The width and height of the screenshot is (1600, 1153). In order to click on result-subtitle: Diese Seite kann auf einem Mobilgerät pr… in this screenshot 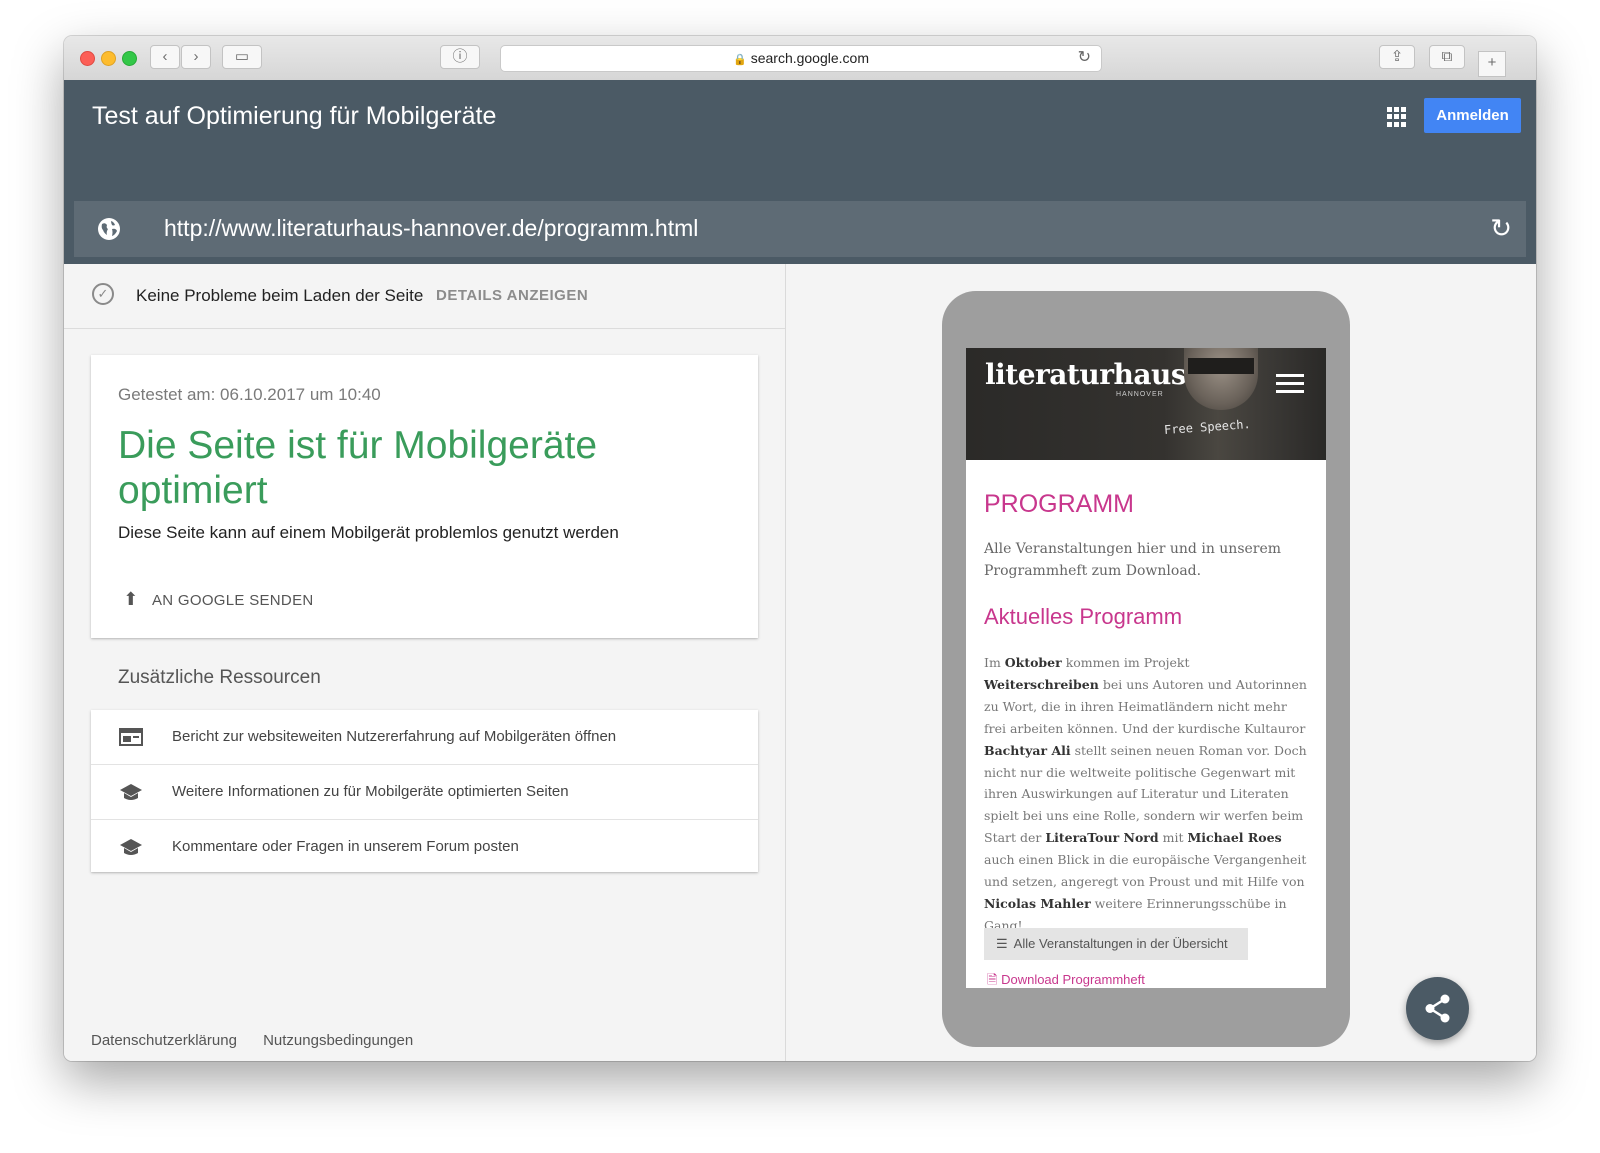, I will do `click(368, 532)`.